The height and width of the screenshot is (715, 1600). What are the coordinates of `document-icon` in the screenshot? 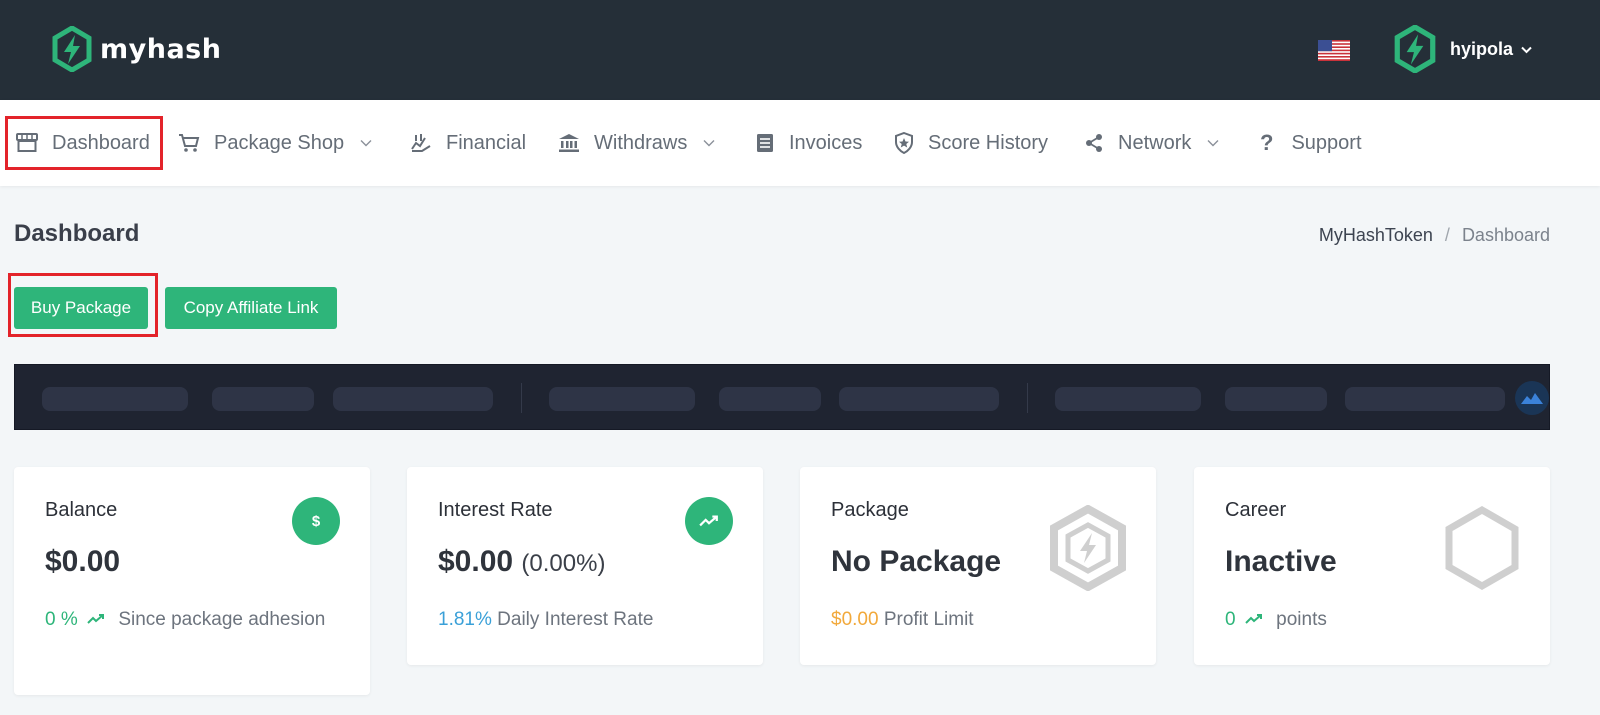 It's located at (765, 143).